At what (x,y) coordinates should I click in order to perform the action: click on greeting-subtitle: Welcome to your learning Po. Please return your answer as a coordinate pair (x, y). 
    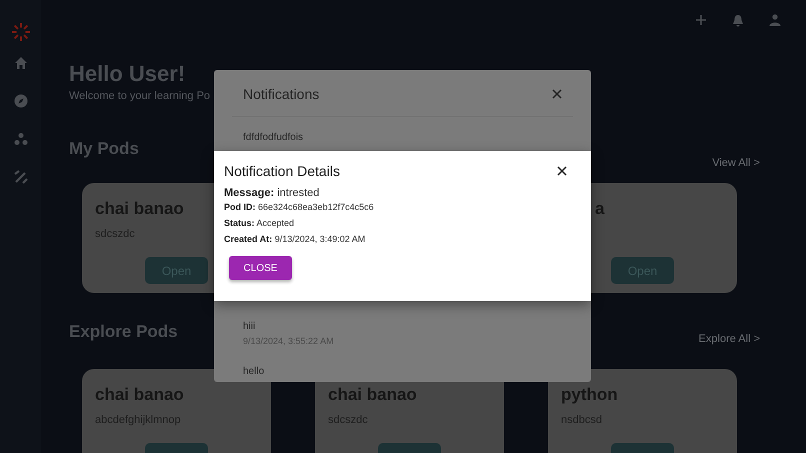
    Looking at the image, I should click on (139, 96).